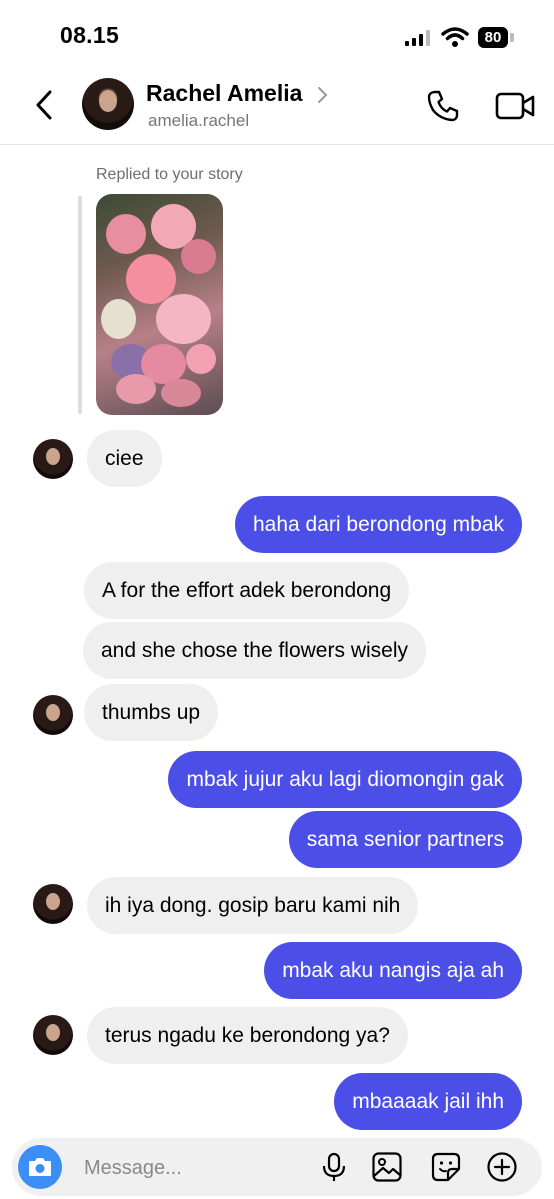 Image resolution: width=554 pixels, height=1199 pixels. Describe the element at coordinates (151, 712) in the screenshot. I see `message-bubble-incoming: thumbs up` at that location.